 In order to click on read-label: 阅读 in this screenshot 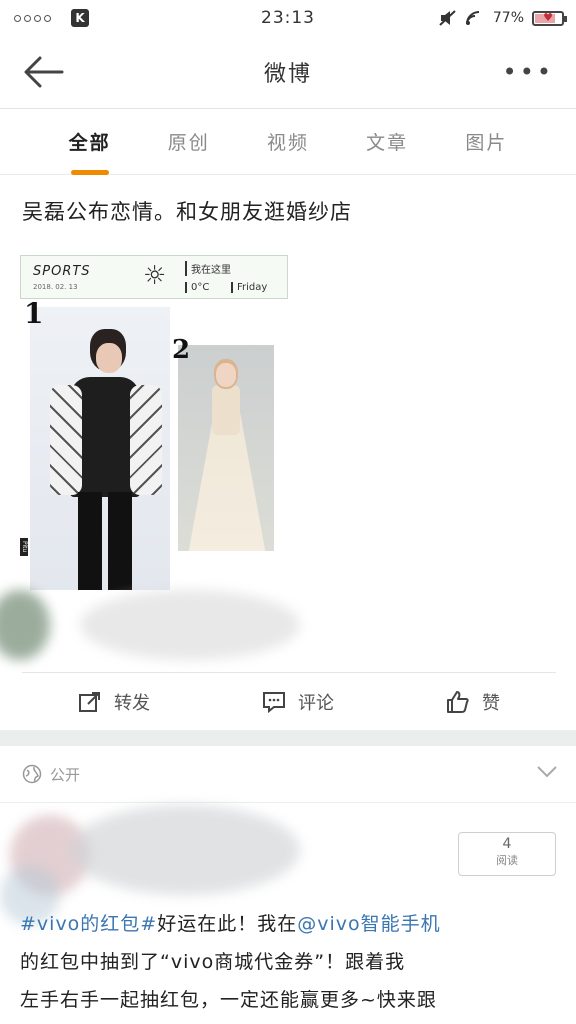, I will do `click(507, 860)`.